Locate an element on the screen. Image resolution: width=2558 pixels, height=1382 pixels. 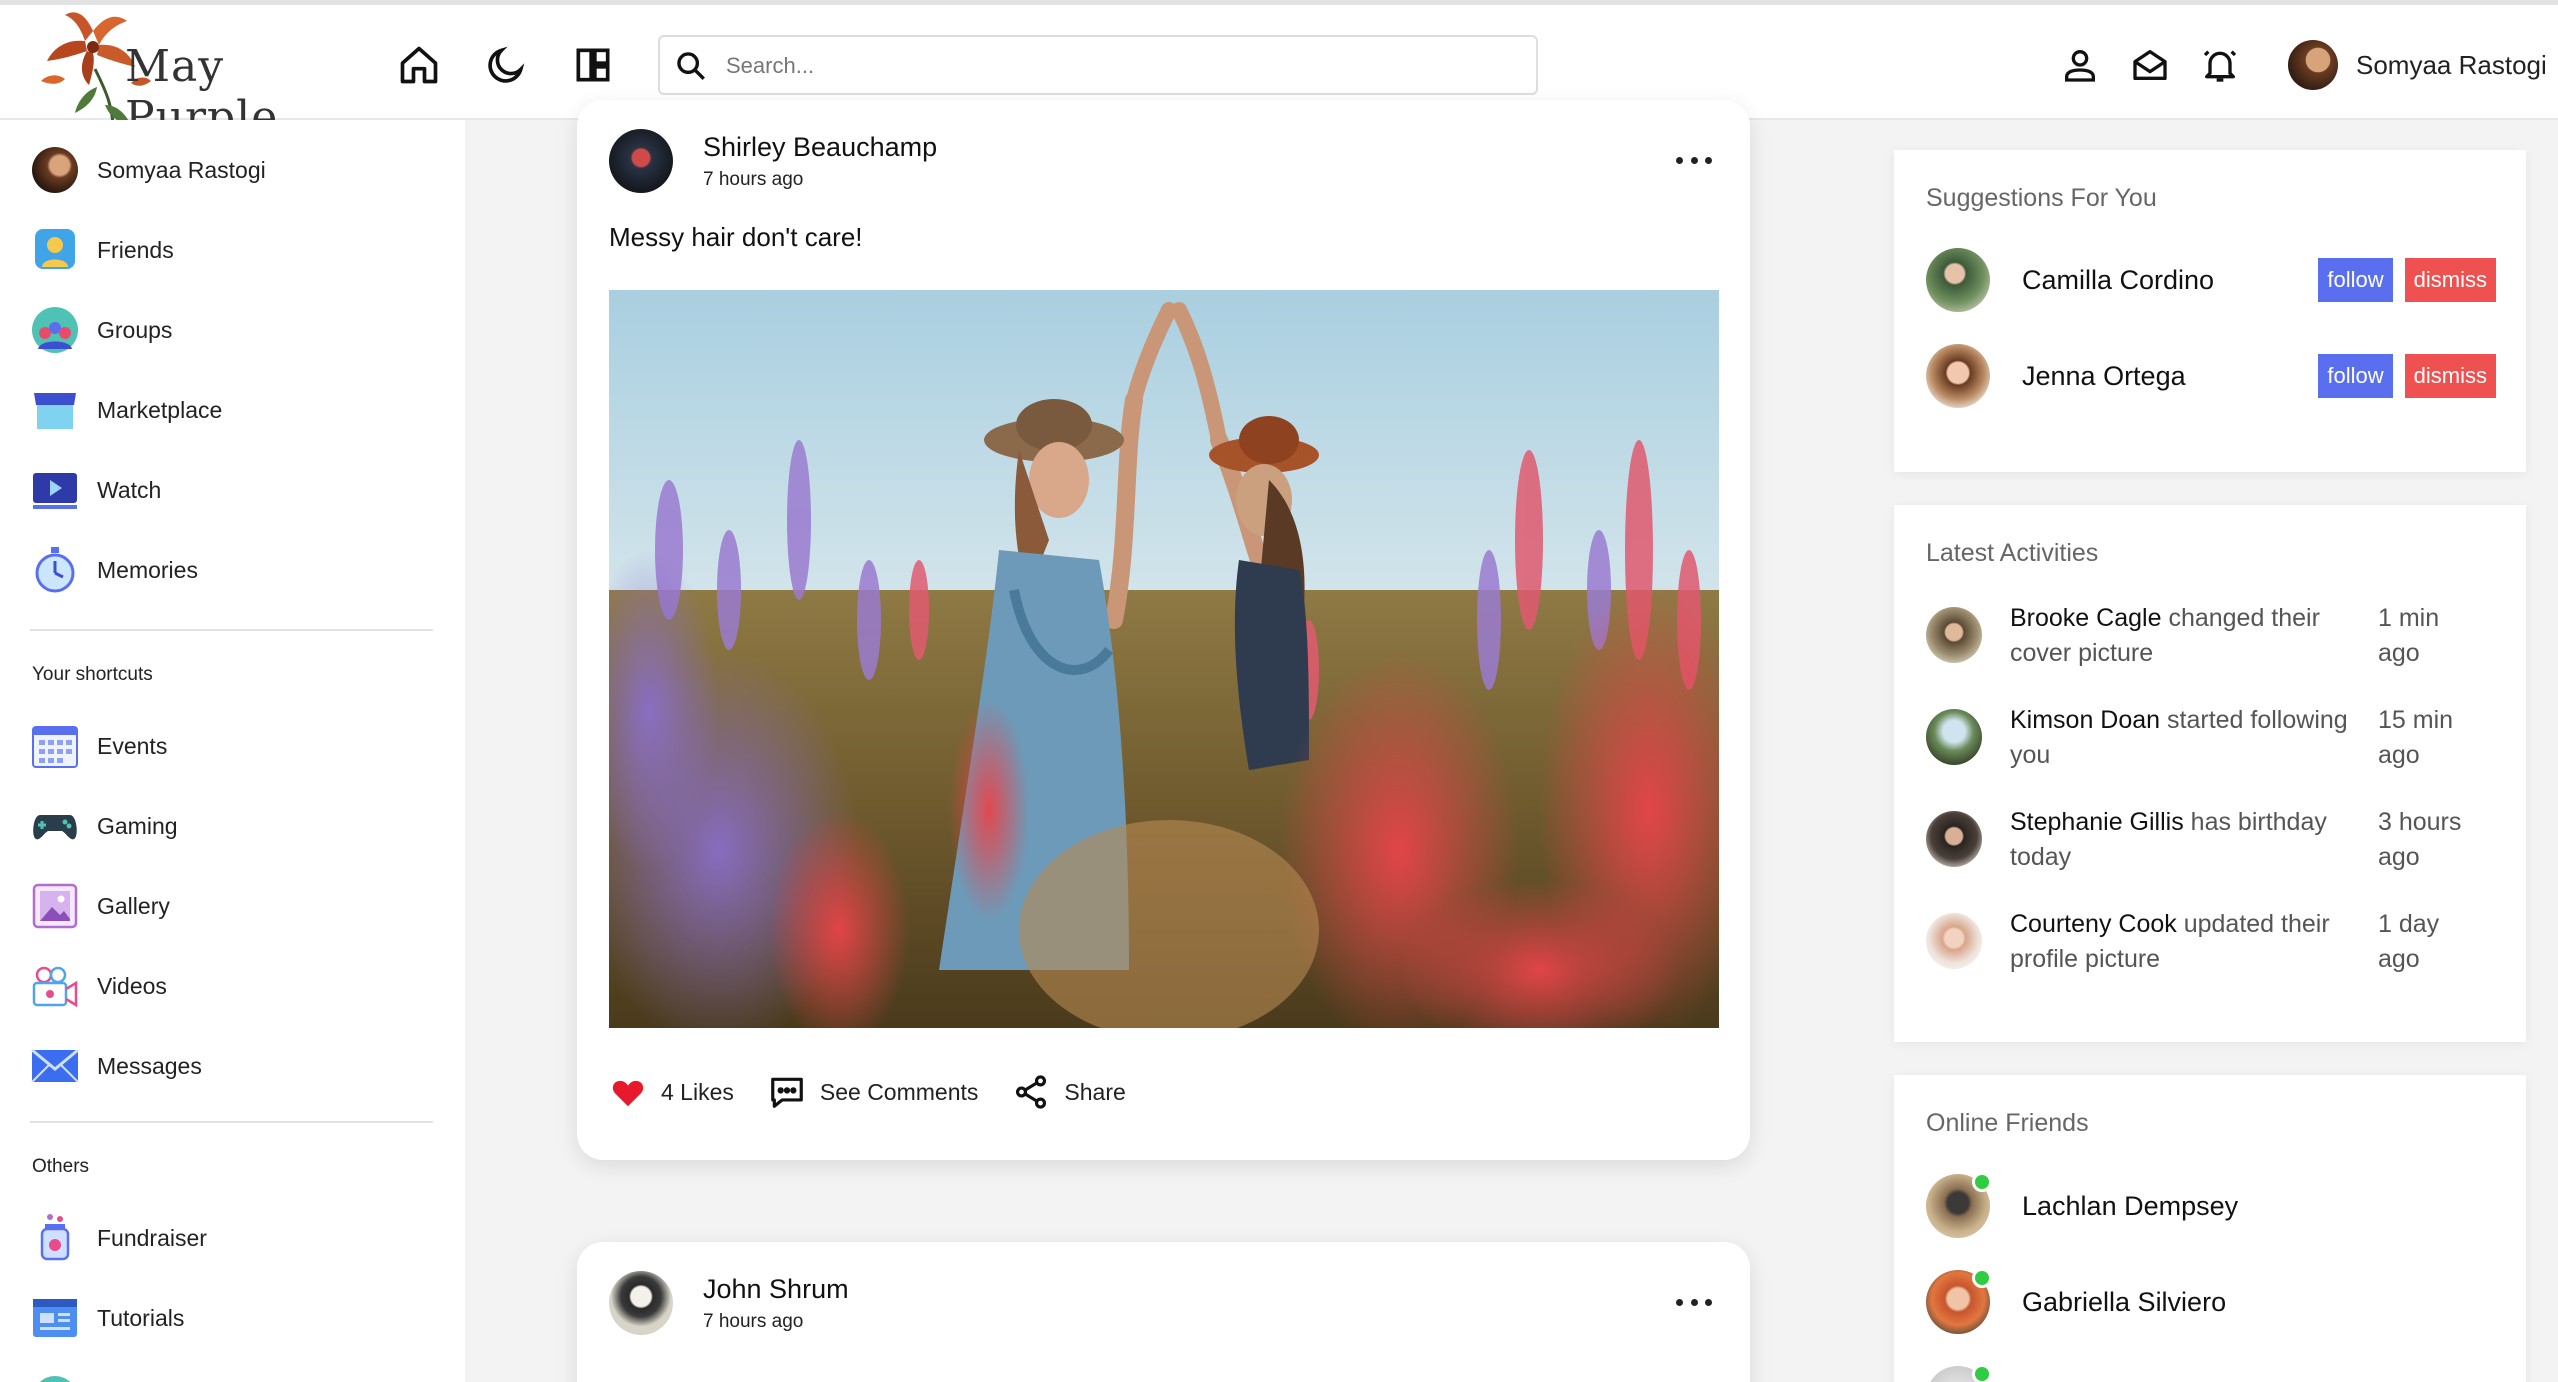
online-friend-row: Gabriella Silviero is located at coordinates (2206, 1301).